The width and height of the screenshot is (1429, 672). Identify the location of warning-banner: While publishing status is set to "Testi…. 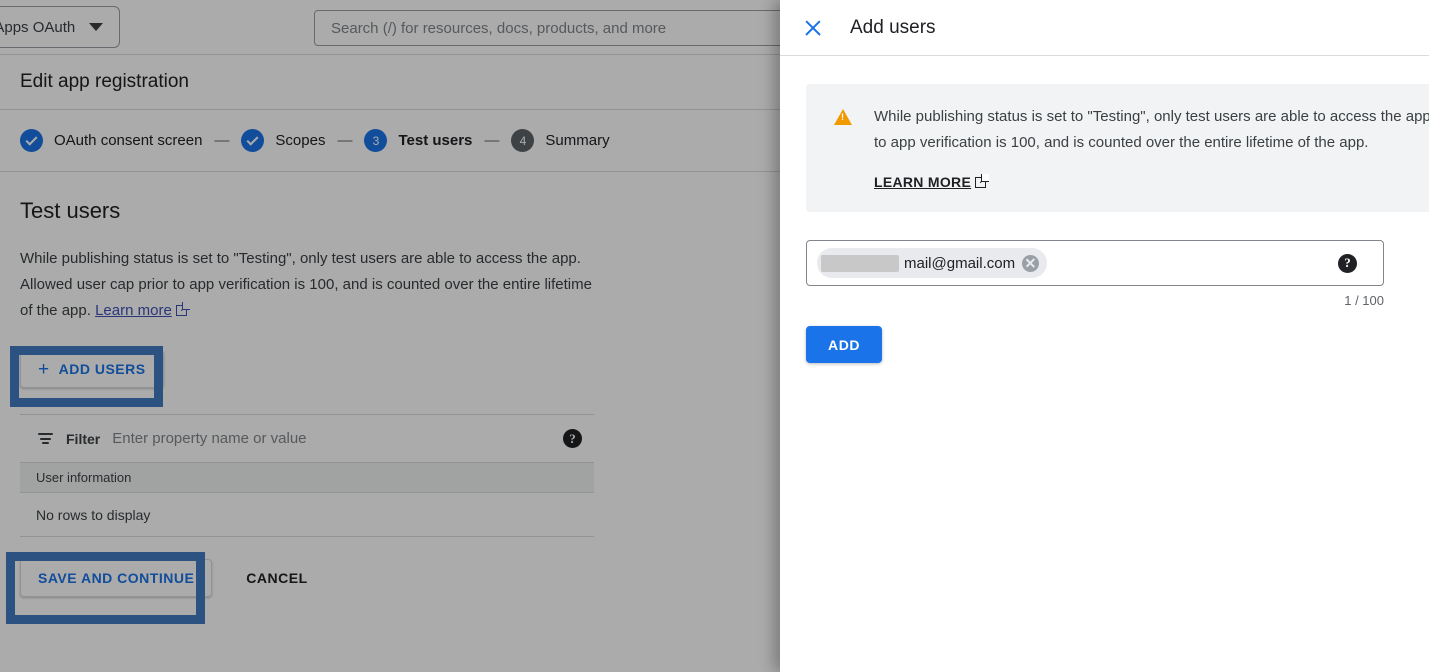
(1117, 148).